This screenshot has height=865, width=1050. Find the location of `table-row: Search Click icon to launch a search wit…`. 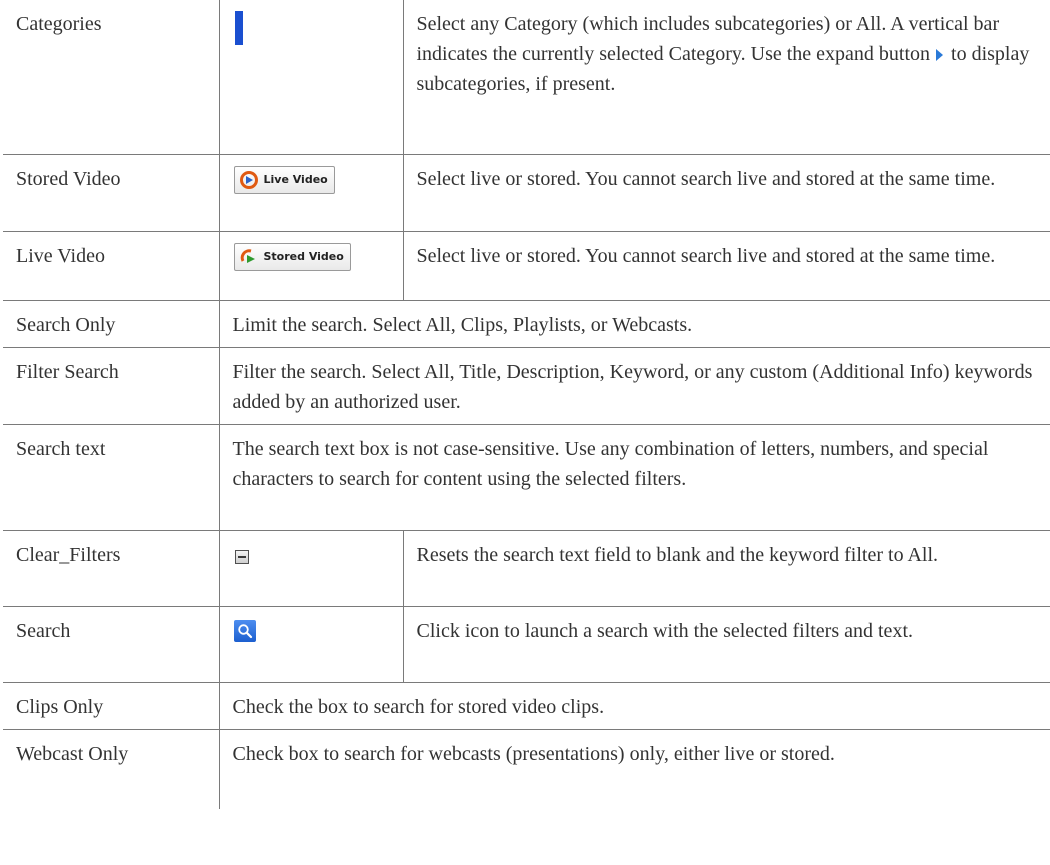

table-row: Search Click icon to launch a search wit… is located at coordinates (526, 644).